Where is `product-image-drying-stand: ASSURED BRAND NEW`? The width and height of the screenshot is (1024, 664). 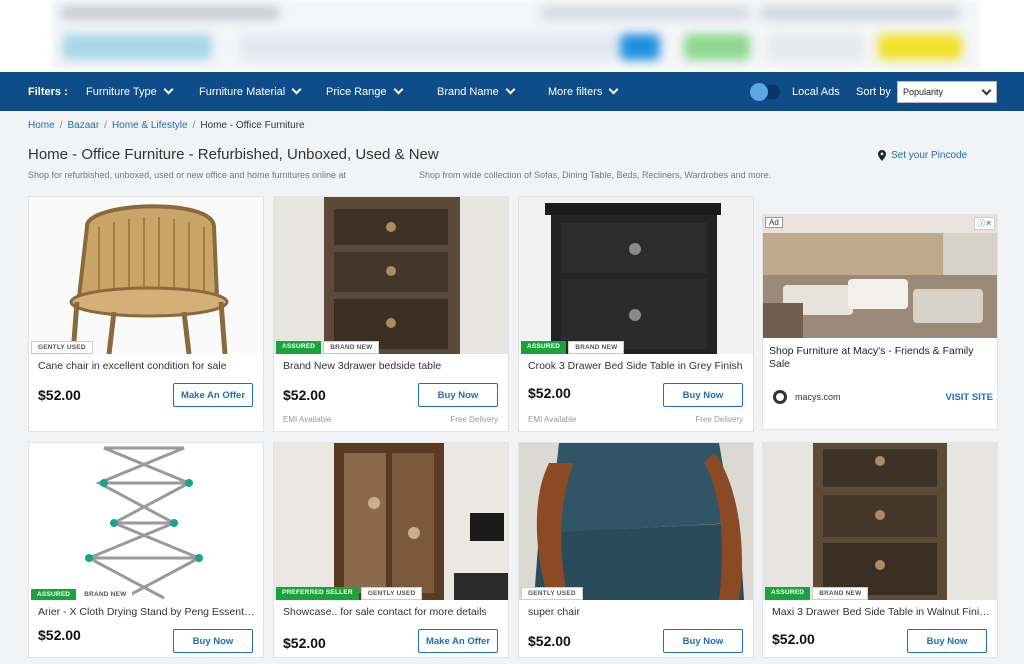
product-image-drying-stand: ASSURED BRAND NEW is located at coordinates (146, 521).